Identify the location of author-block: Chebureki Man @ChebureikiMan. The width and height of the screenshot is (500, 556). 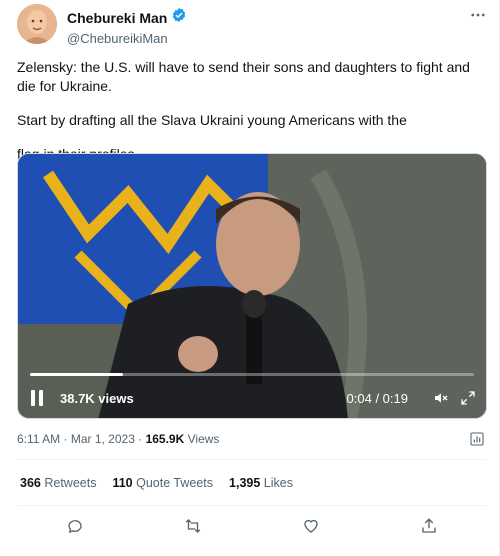
(127, 26).